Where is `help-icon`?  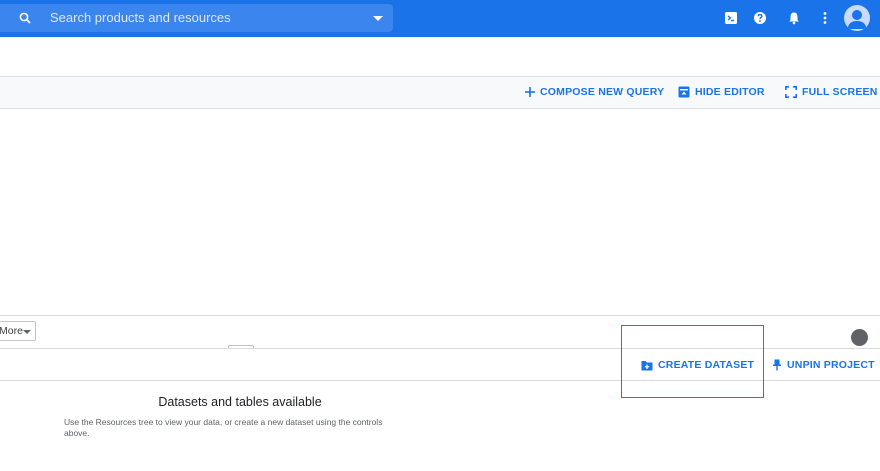
help-icon is located at coordinates (760, 18).